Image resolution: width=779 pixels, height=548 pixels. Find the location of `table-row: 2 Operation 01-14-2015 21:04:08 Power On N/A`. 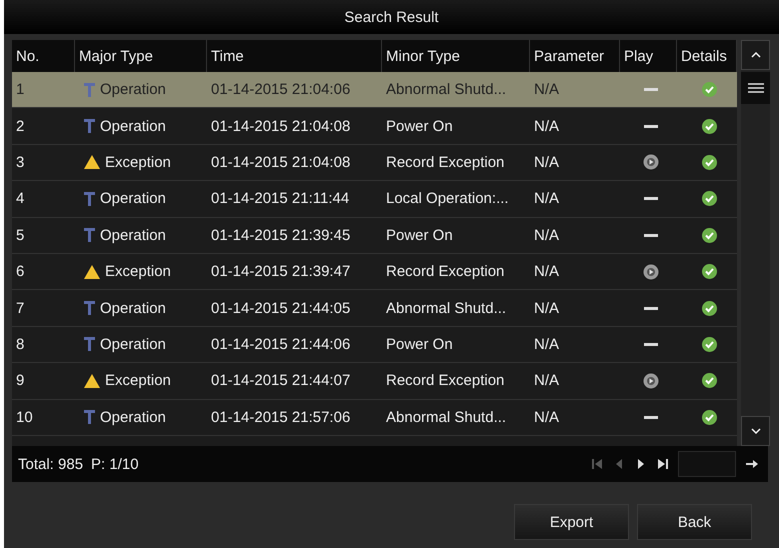

table-row: 2 Operation 01-14-2015 21:04:08 Power On N/A is located at coordinates (374, 126).